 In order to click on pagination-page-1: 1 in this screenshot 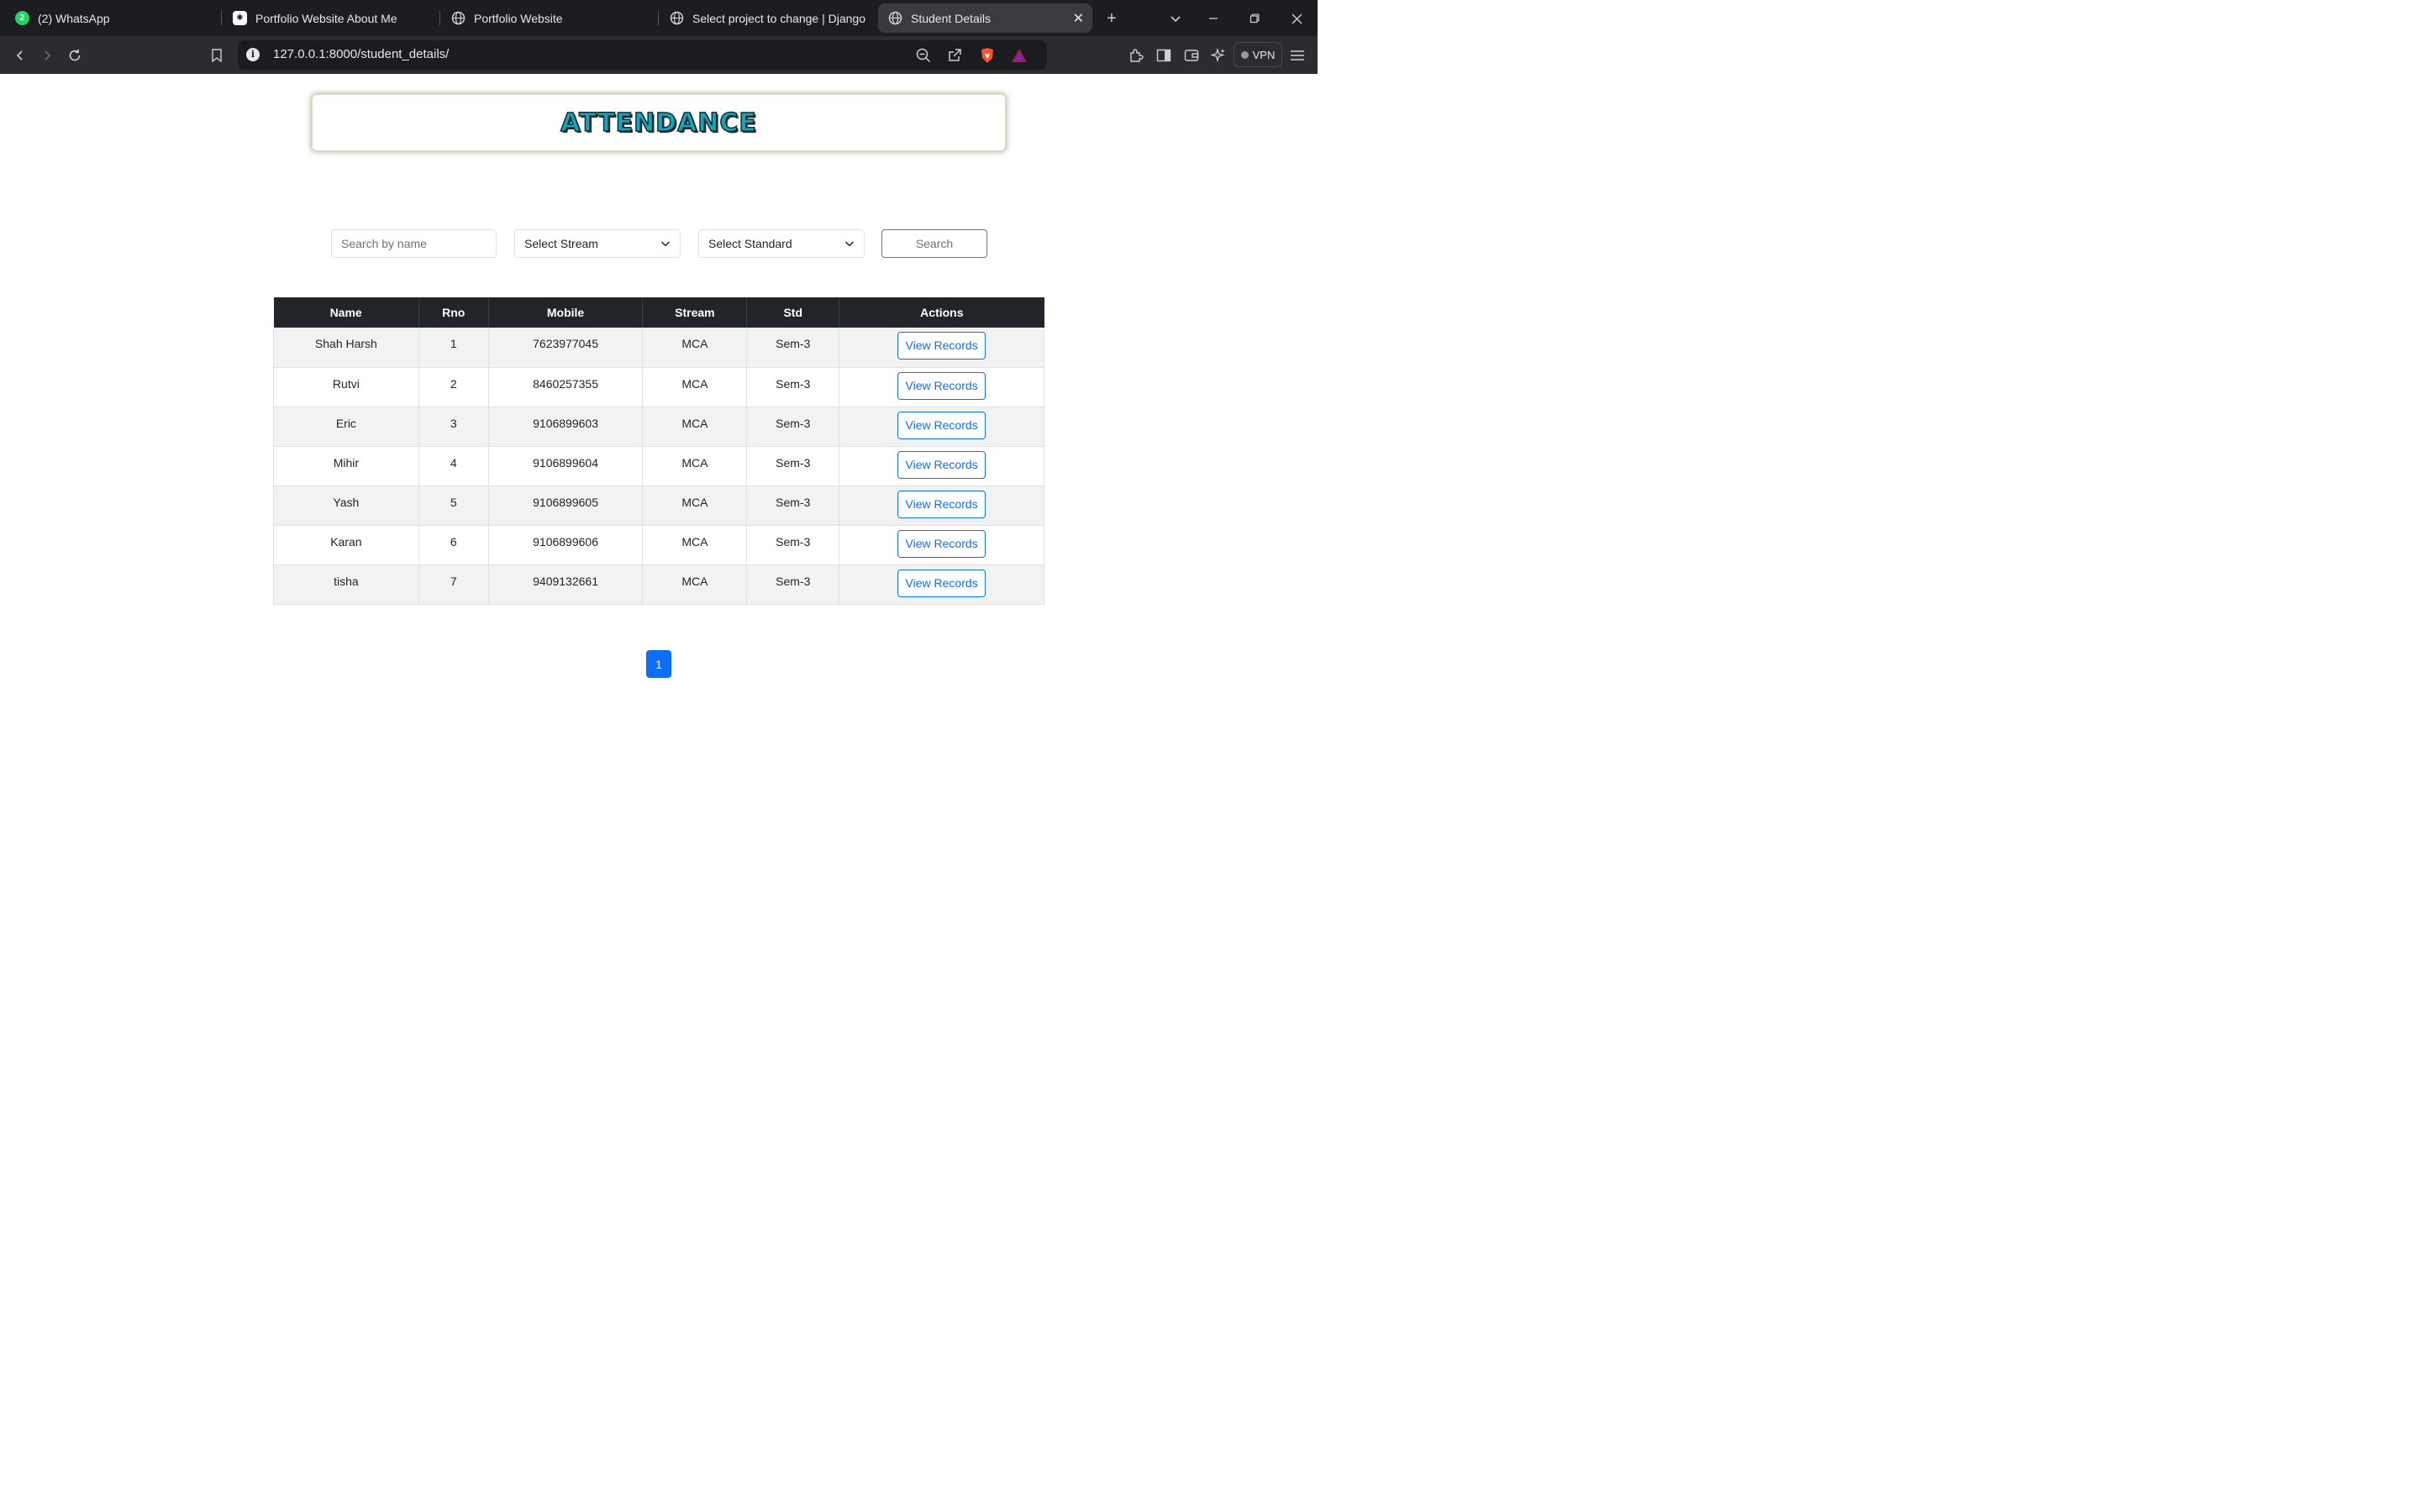, I will do `click(658, 664)`.